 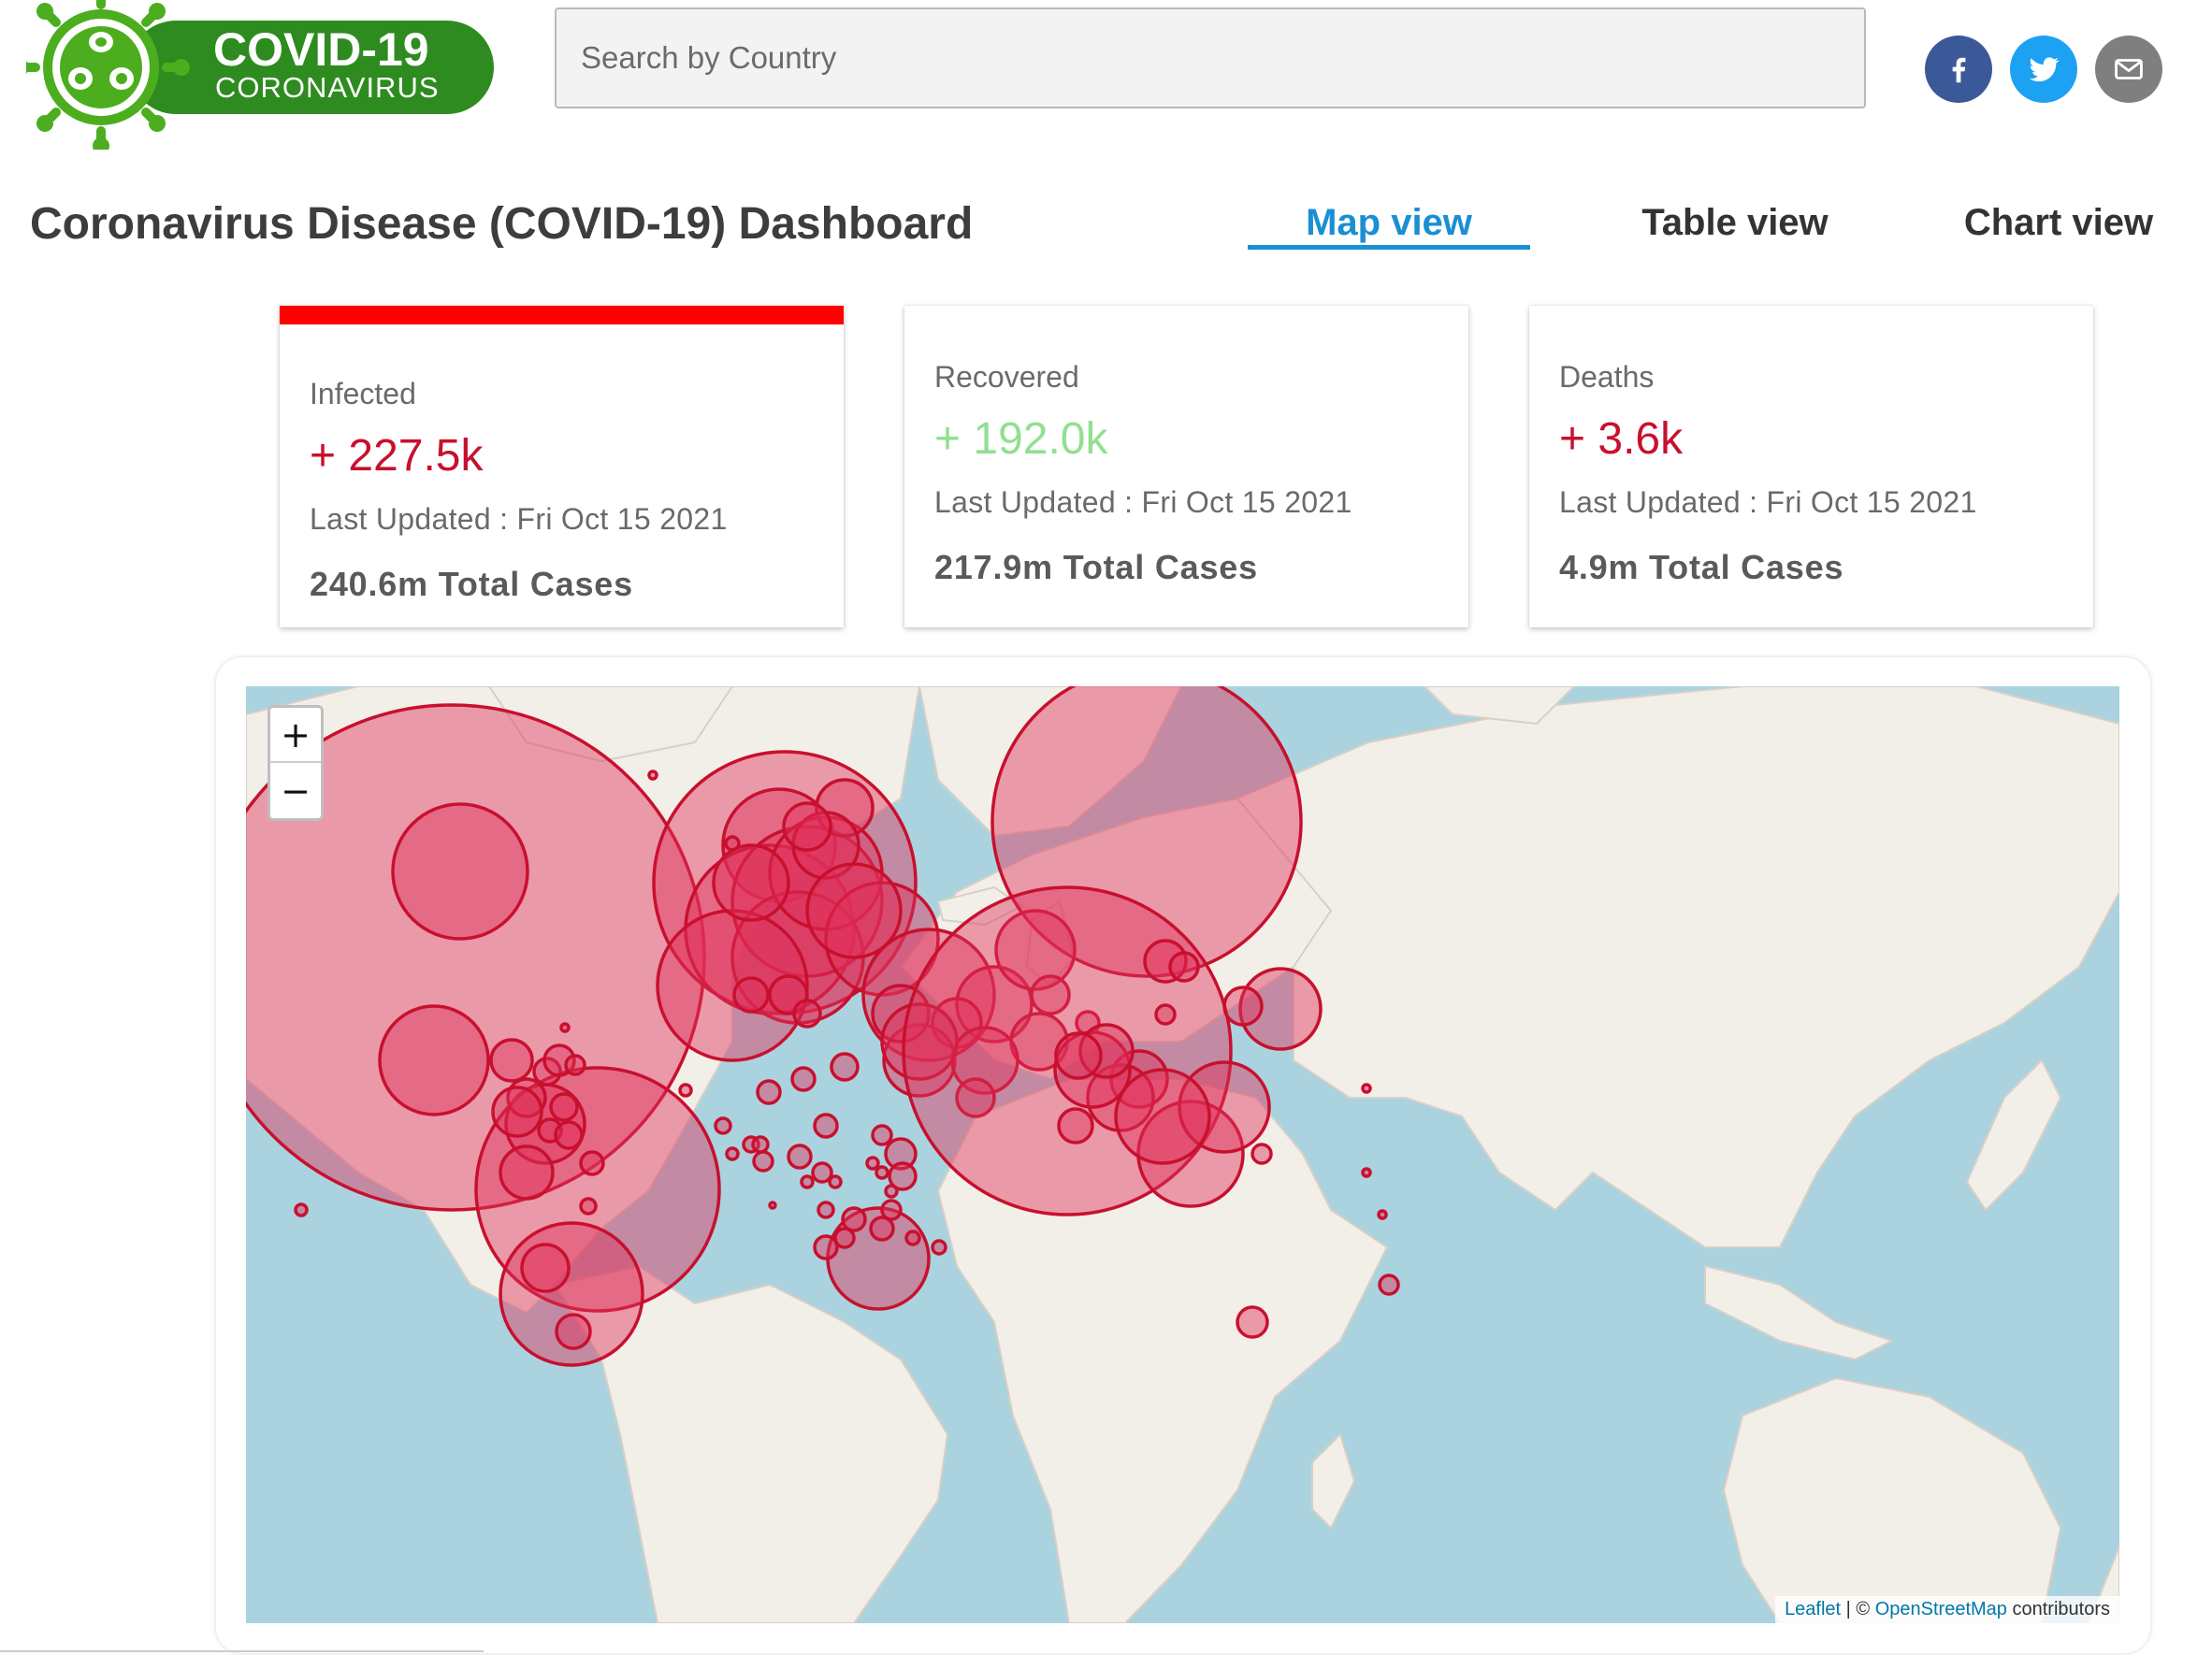 I want to click on circle-libya, so click(x=826, y=1126).